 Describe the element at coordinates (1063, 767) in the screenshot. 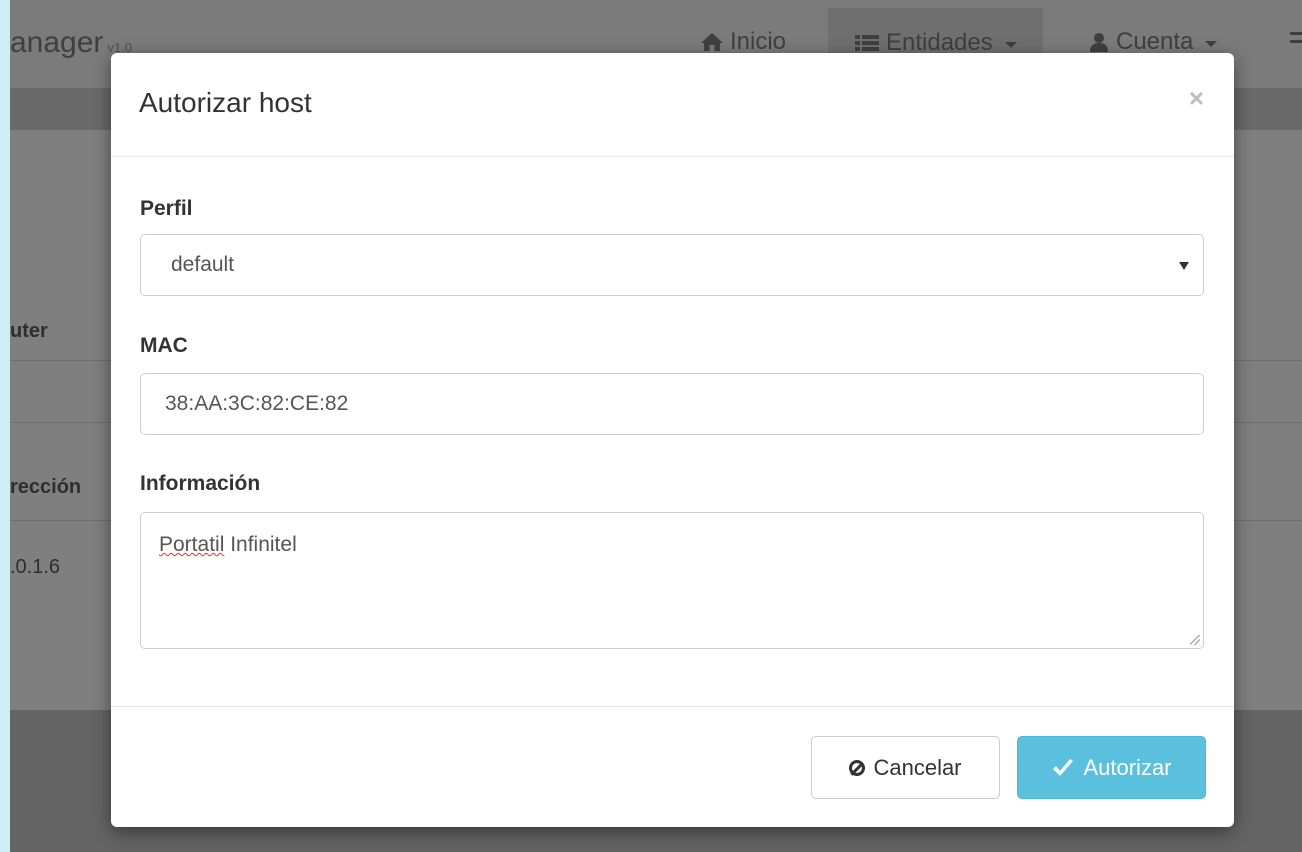

I see `check-icon` at that location.